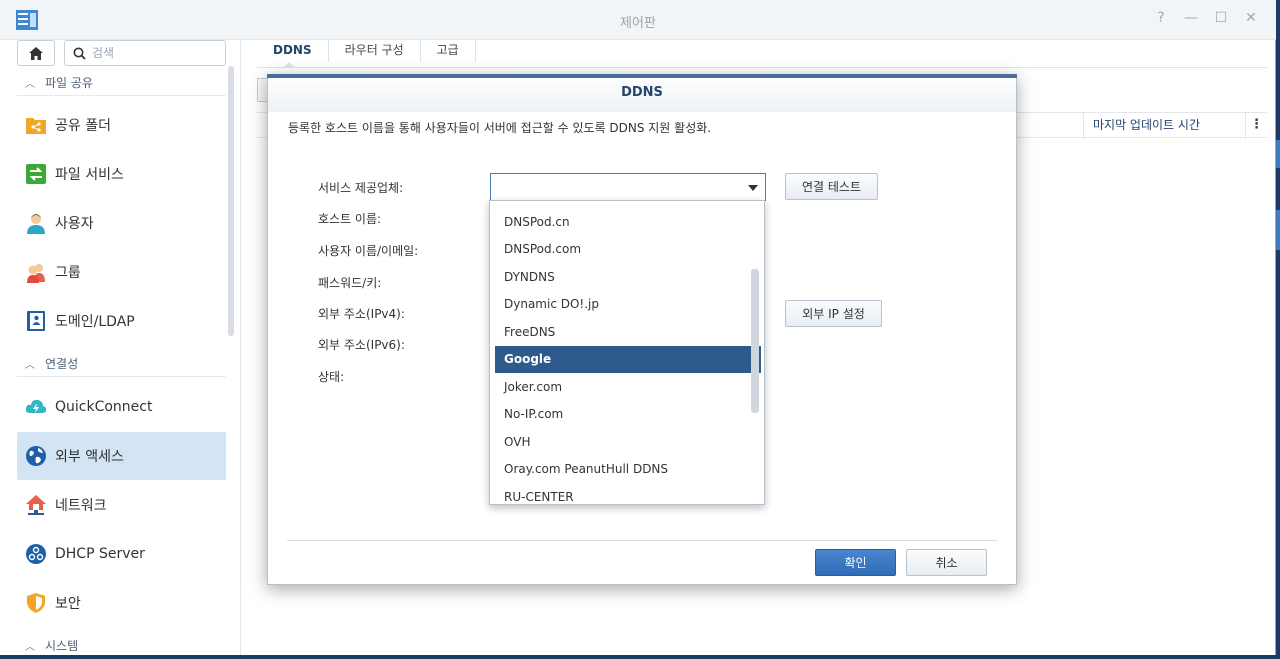 This screenshot has width=1280, height=659. I want to click on sidebar-item-external-access: 외부 액세스, so click(121, 456).